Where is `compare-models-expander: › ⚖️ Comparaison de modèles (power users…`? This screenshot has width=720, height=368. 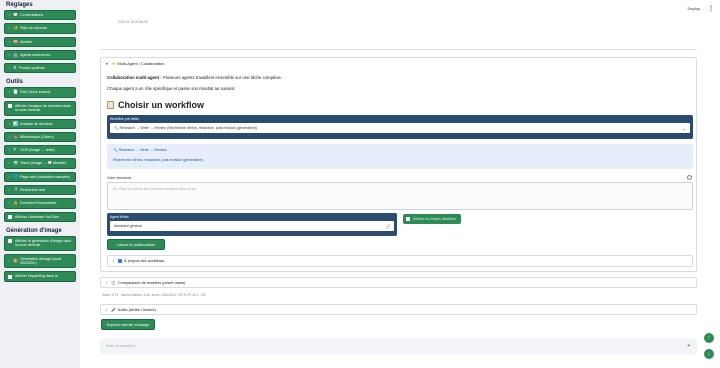 compare-models-expander: › ⚖️ Comparaison de modèles (power users… is located at coordinates (398, 282).